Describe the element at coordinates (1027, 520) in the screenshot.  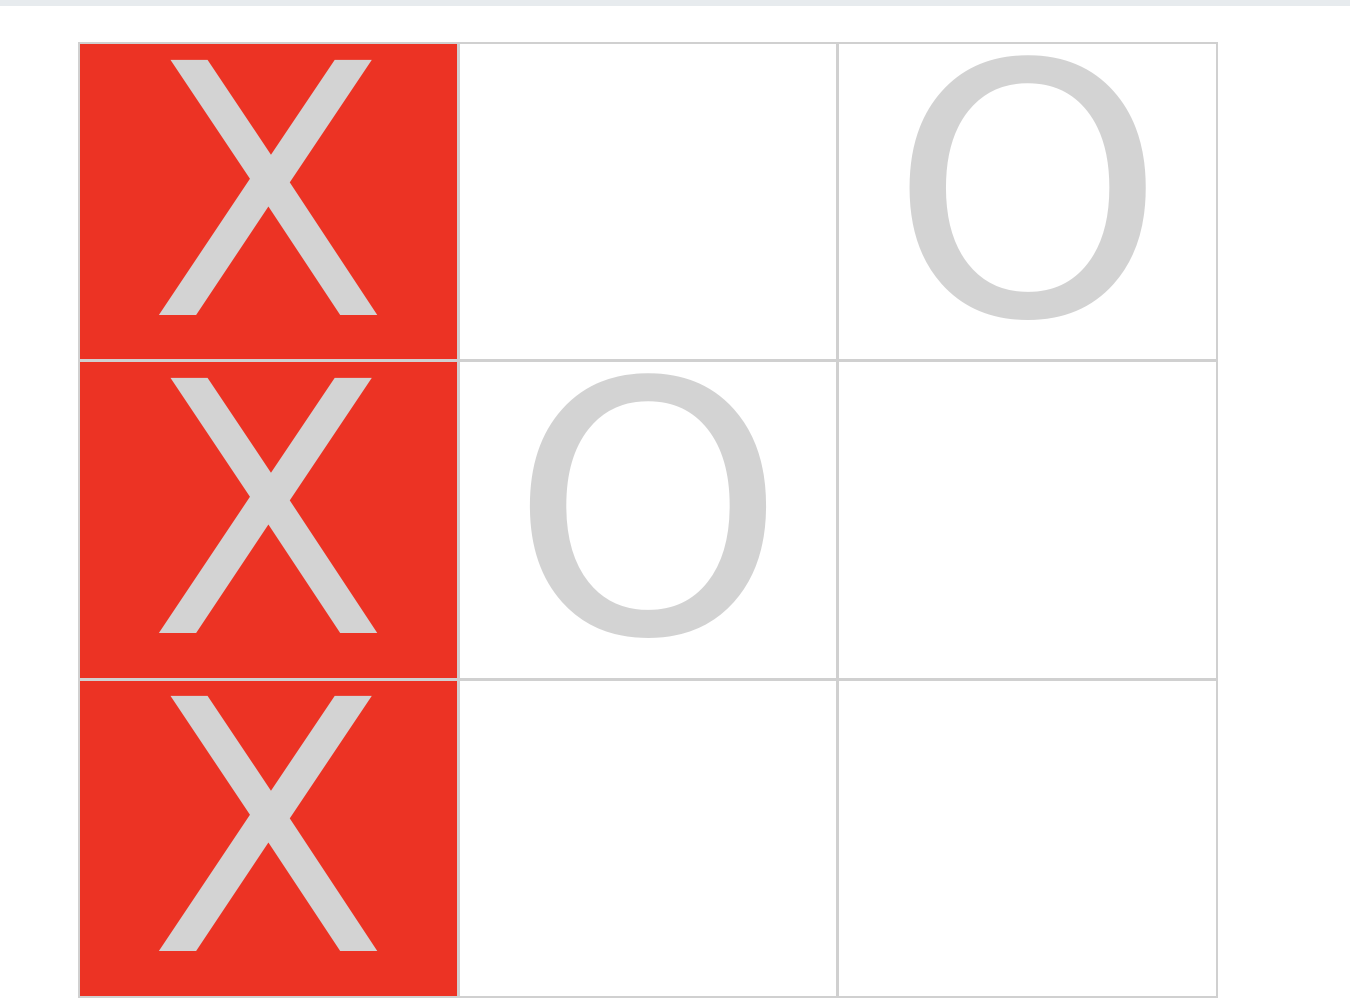
I see `board-cell-r2c3` at that location.